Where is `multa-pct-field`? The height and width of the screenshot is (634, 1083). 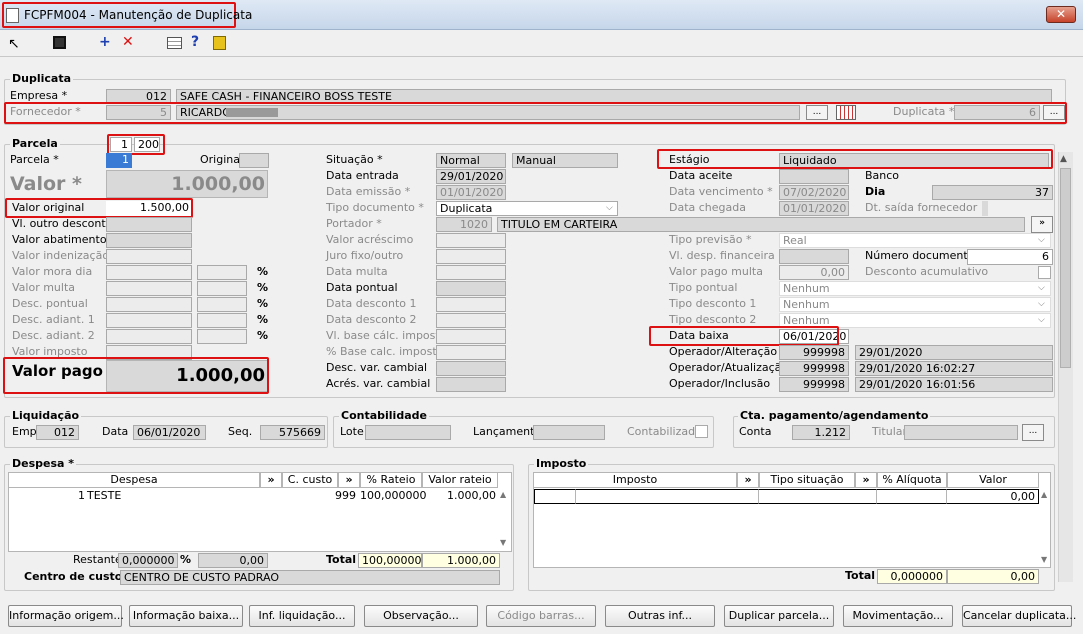 multa-pct-field is located at coordinates (222, 288).